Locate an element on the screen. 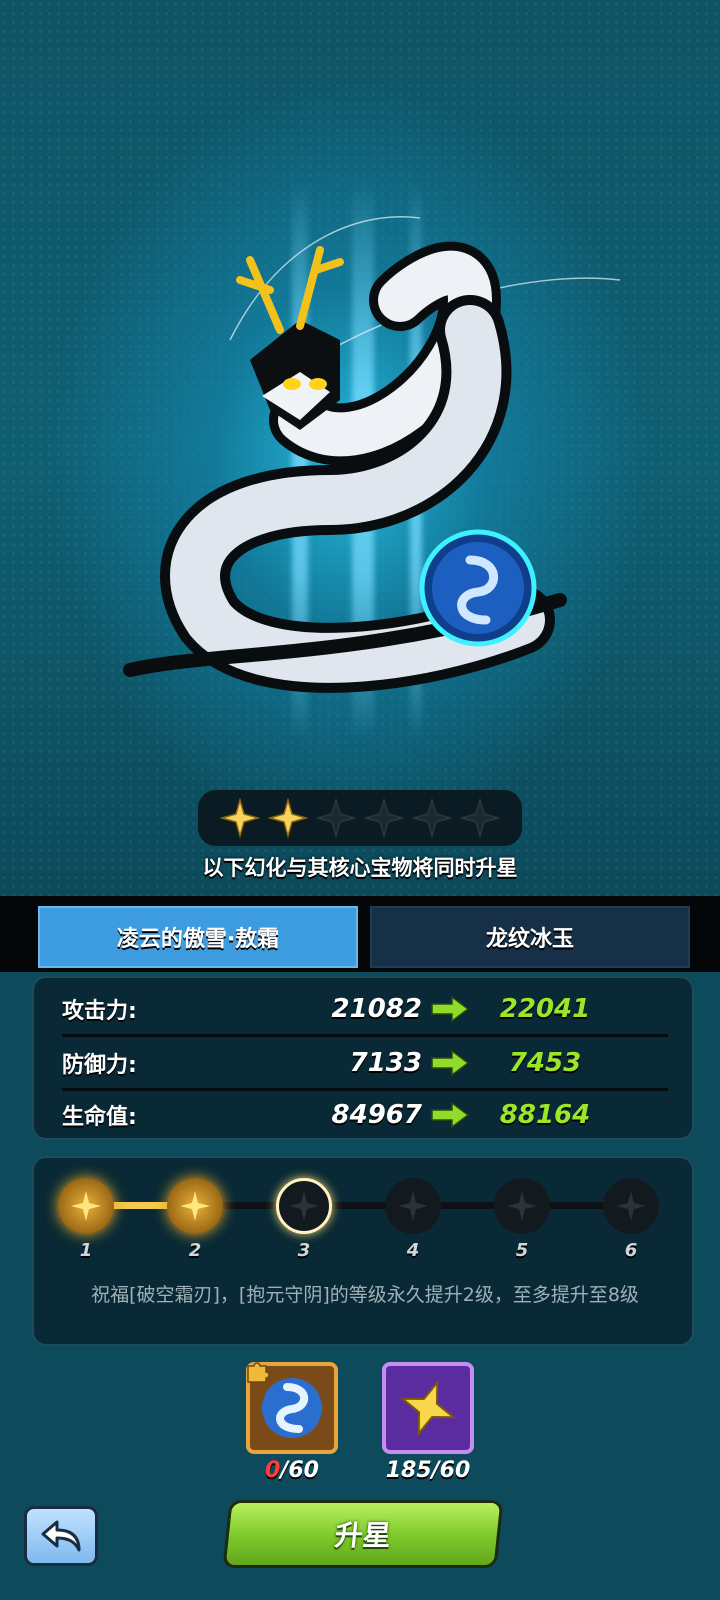 The width and height of the screenshot is (720, 1600). back-arrow-icon is located at coordinates (61, 1536).